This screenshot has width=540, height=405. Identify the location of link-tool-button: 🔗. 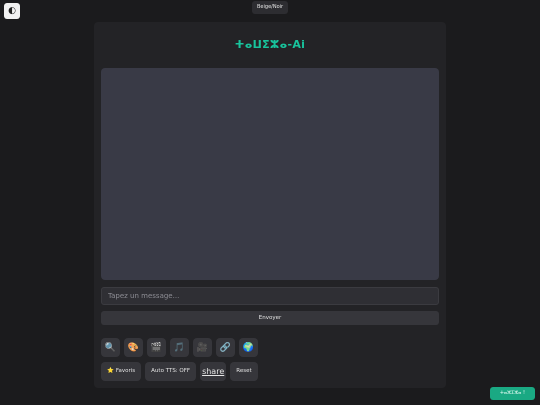
(225, 347).